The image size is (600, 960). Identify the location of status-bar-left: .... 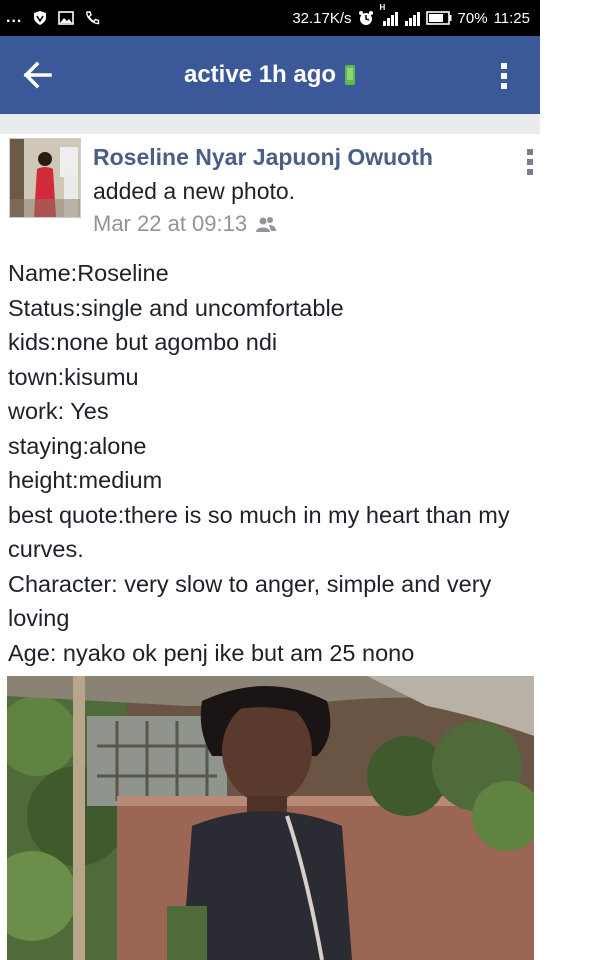
(53, 18).